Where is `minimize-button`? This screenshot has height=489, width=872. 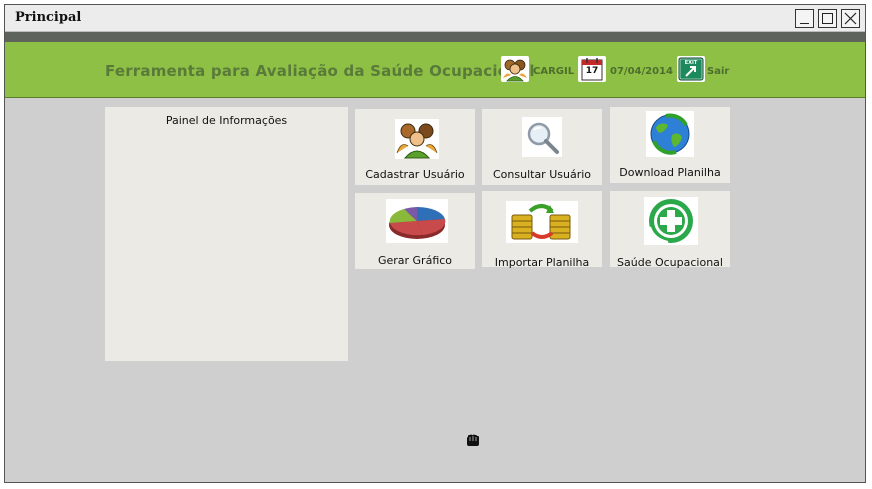
minimize-button is located at coordinates (804, 18).